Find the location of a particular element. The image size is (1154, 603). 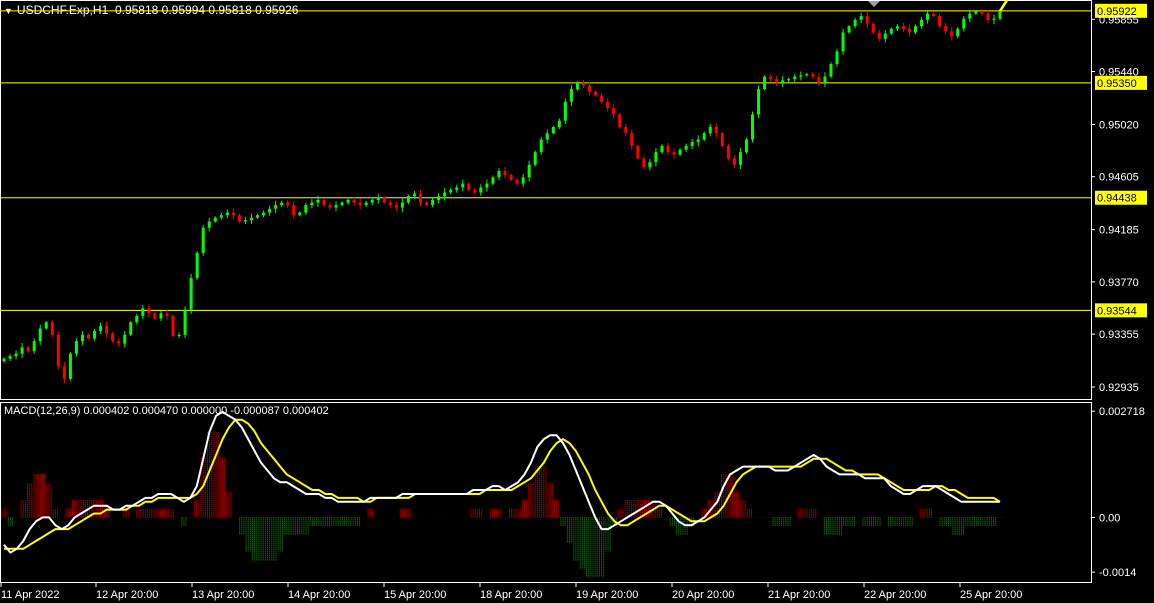

level-label: 0.94438 is located at coordinates (1117, 199).